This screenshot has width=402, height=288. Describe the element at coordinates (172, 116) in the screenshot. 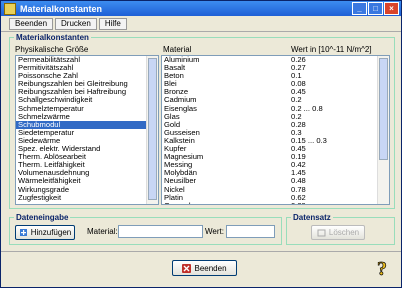

I see `material-name-cell: Glas` at that location.